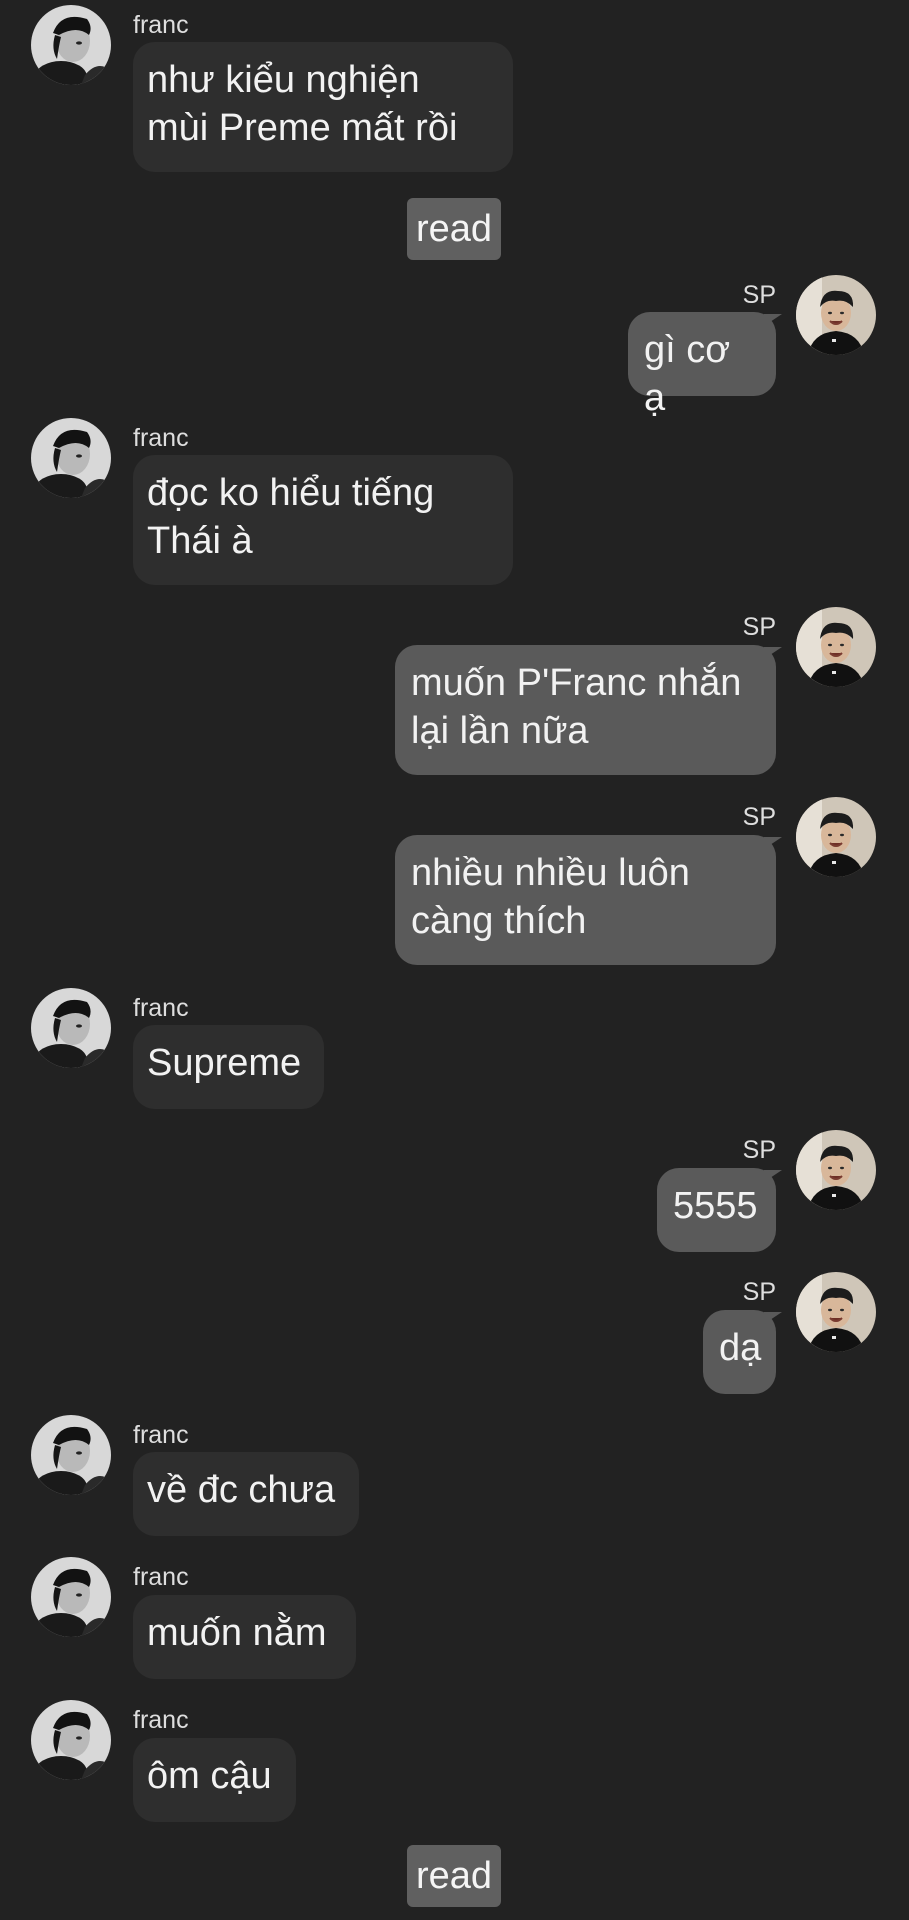  I want to click on message-bubble-incoming: đọc ko hiểu tiếng Thái à, so click(323, 520).